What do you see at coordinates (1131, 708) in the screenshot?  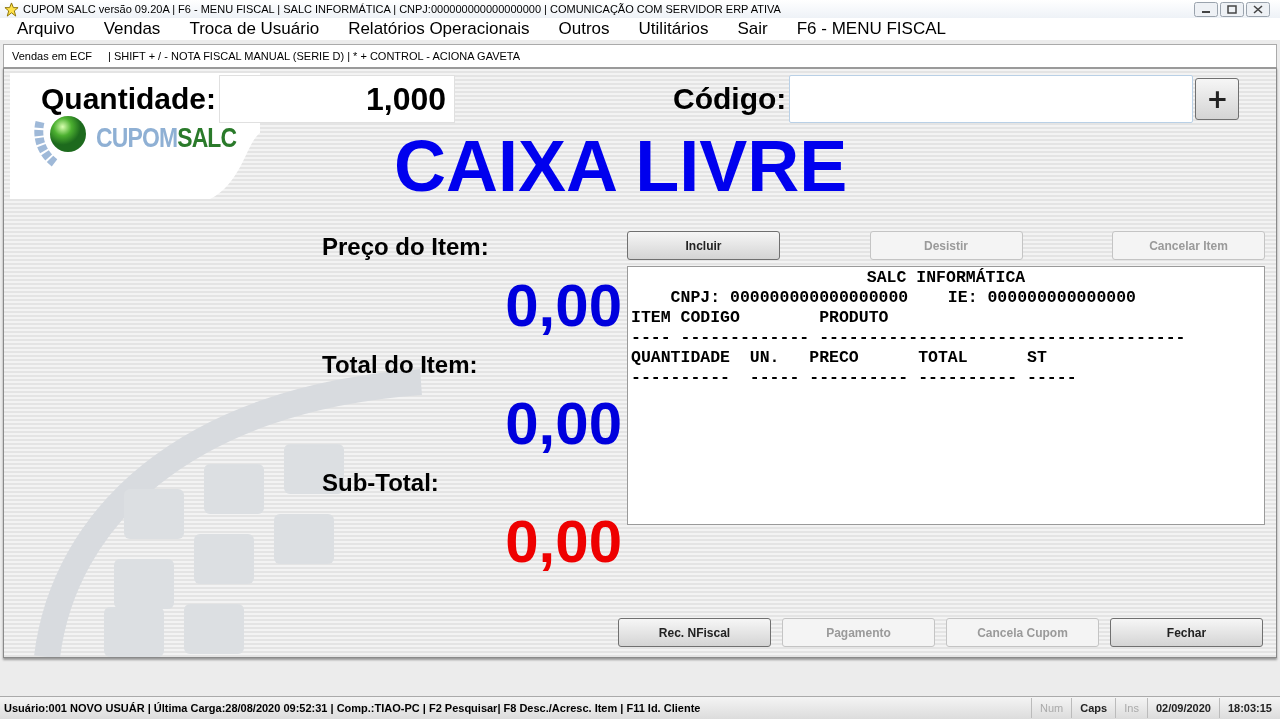 I see `key-indicator: Ins` at bounding box center [1131, 708].